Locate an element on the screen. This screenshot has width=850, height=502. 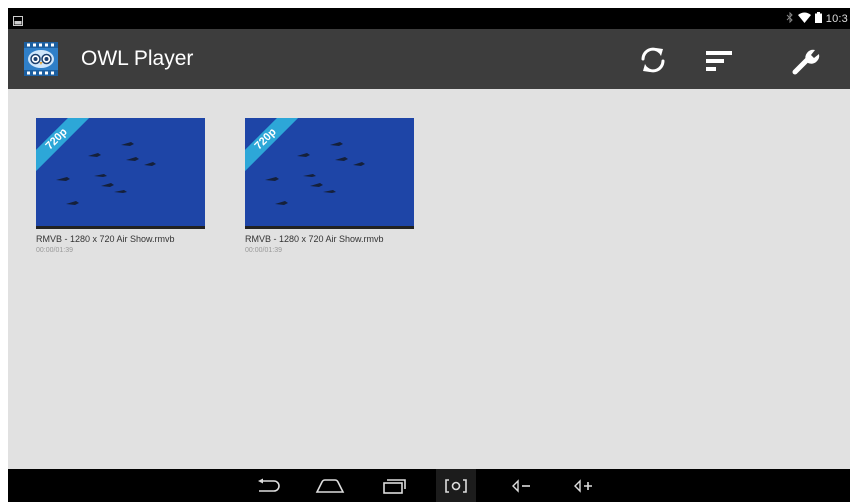
bluetooth-icon is located at coordinates (790, 18).